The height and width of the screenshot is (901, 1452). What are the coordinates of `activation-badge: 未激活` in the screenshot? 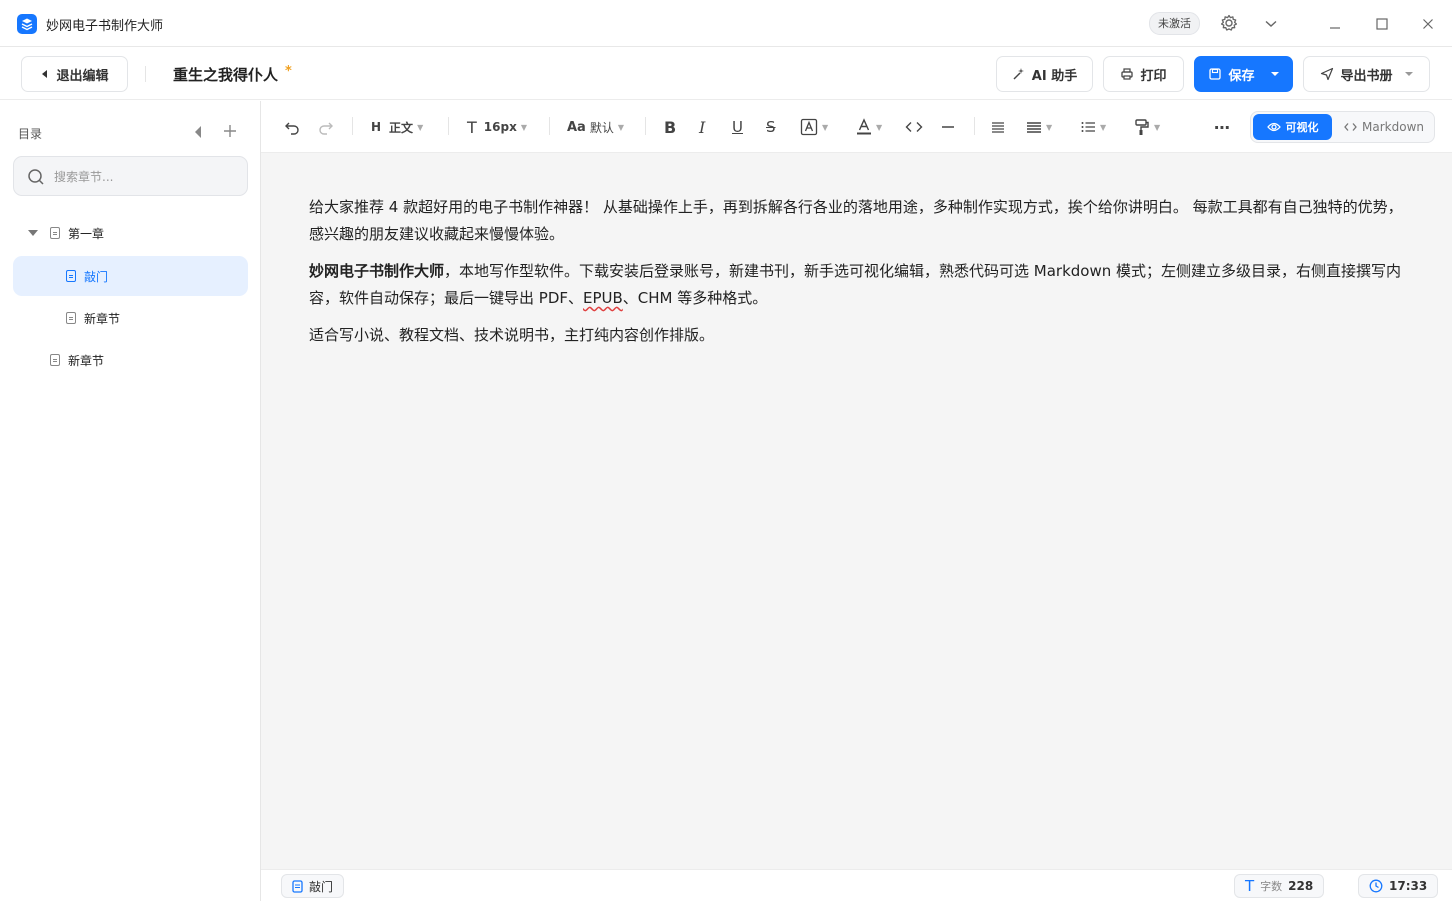 It's located at (1174, 23).